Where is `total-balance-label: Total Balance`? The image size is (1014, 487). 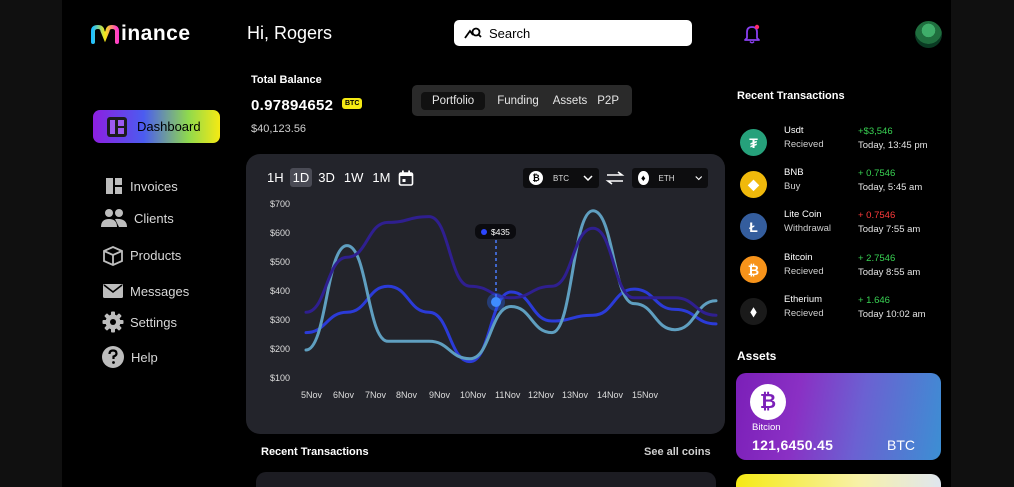
total-balance-label: Total Balance is located at coordinates (286, 80).